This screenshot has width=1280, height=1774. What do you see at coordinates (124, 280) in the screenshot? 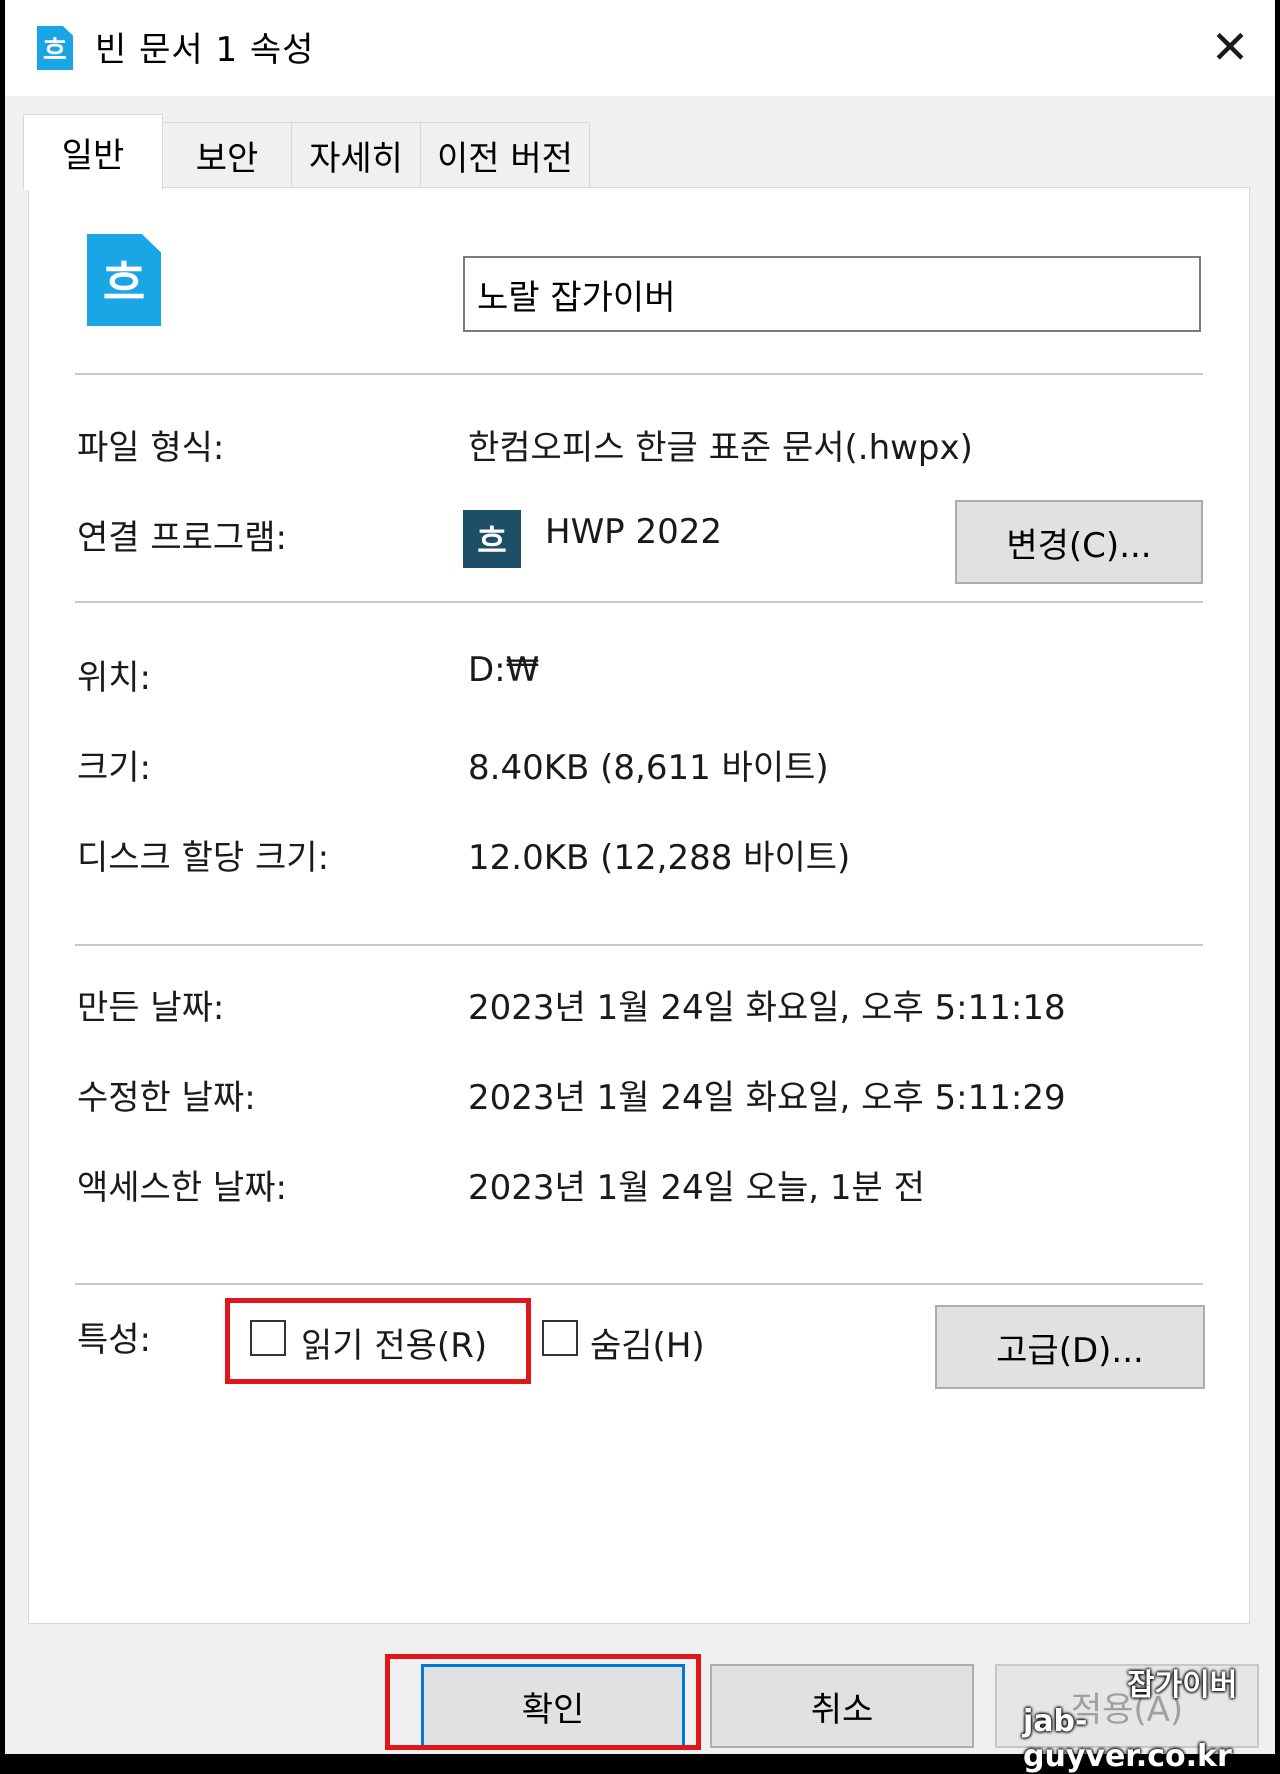
I see `hwp-file-icon: 흐` at bounding box center [124, 280].